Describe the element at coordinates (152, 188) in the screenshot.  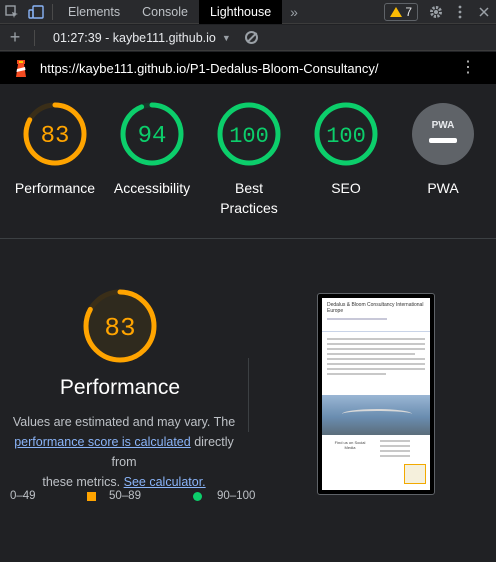
I see `gauge-accessibility-label: Accessibility` at that location.